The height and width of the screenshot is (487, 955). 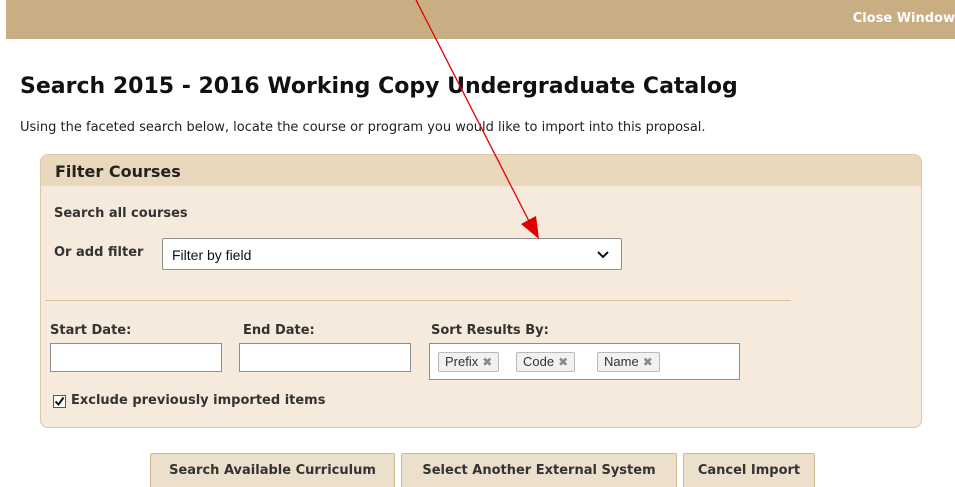 What do you see at coordinates (198, 400) in the screenshot?
I see `exclude-imported-label: Exclude previously imported items` at bounding box center [198, 400].